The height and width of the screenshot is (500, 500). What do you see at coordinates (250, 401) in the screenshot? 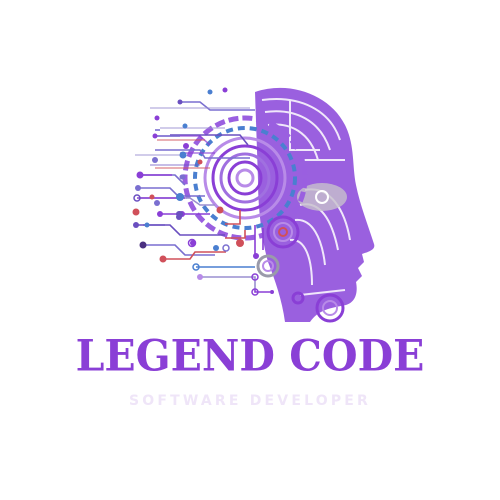
I see `logo-subtitle: SOFTWARE DEVELOPER` at bounding box center [250, 401].